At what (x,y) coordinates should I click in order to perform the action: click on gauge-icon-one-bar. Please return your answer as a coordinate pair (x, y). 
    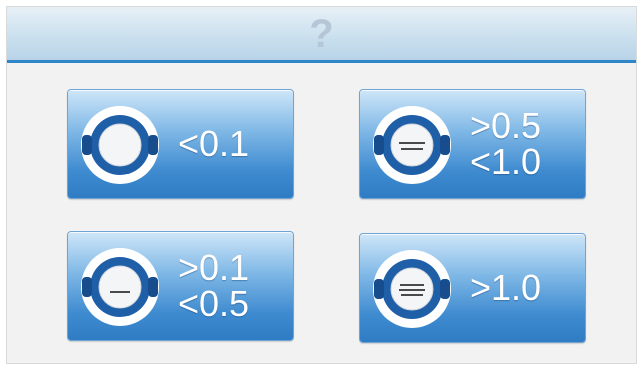
    Looking at the image, I should click on (120, 287).